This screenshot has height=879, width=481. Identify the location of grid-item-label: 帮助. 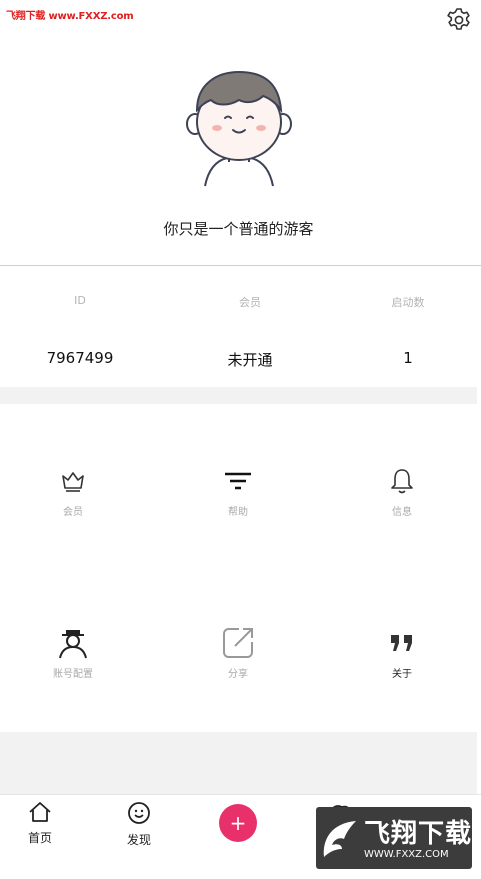
(238, 512).